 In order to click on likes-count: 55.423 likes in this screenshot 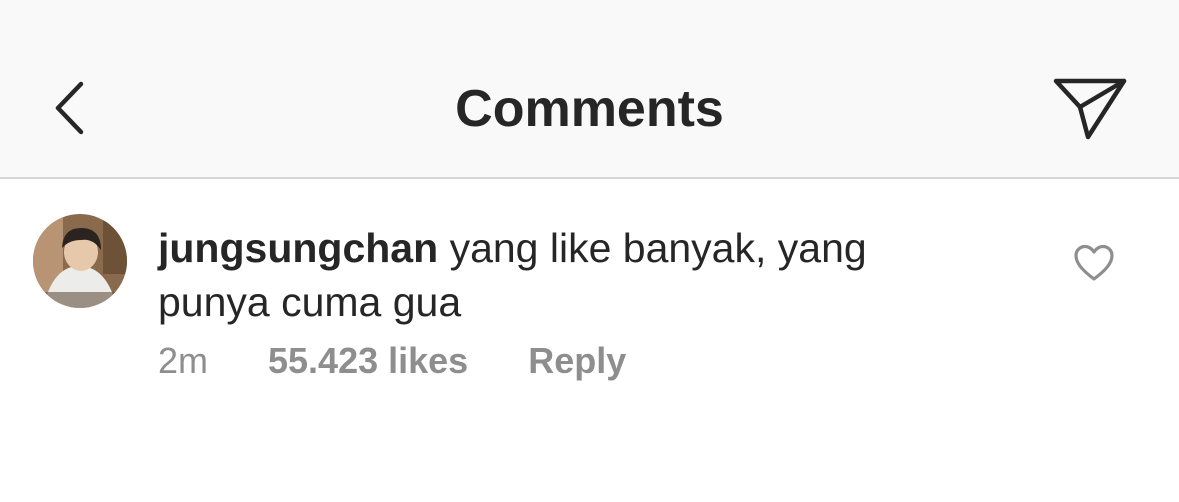, I will do `click(368, 361)`.